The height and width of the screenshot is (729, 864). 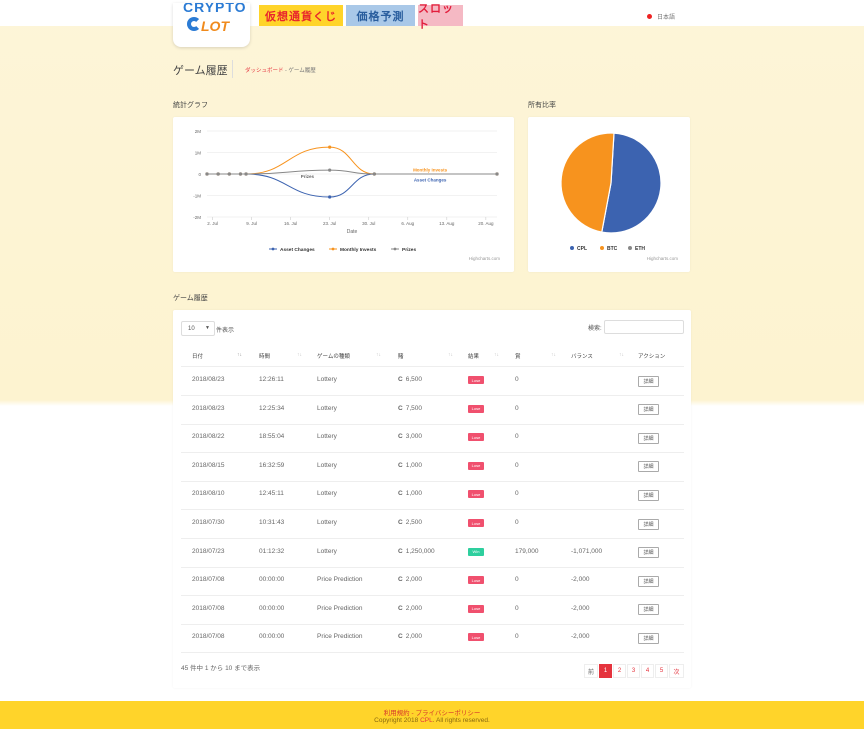 What do you see at coordinates (652, 357) in the screenshot?
I see `column-header: アクション` at bounding box center [652, 357].